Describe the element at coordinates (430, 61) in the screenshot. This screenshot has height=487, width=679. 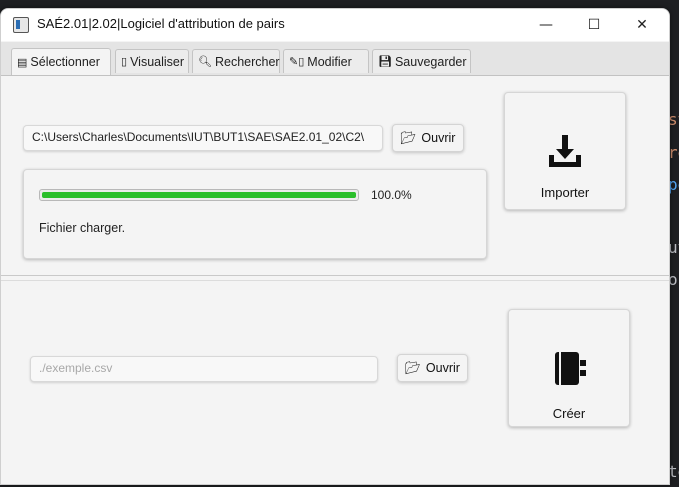
I see `tab-label: Sauvegarder` at that location.